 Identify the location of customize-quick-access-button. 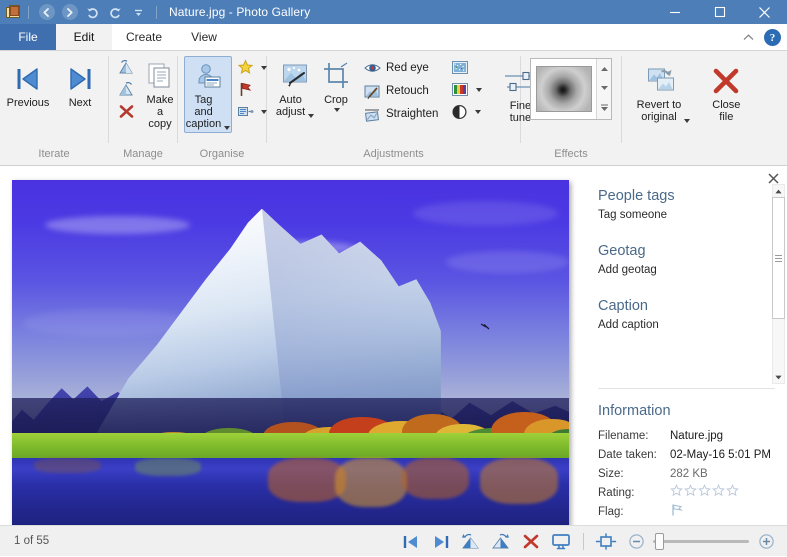
(138, 12).